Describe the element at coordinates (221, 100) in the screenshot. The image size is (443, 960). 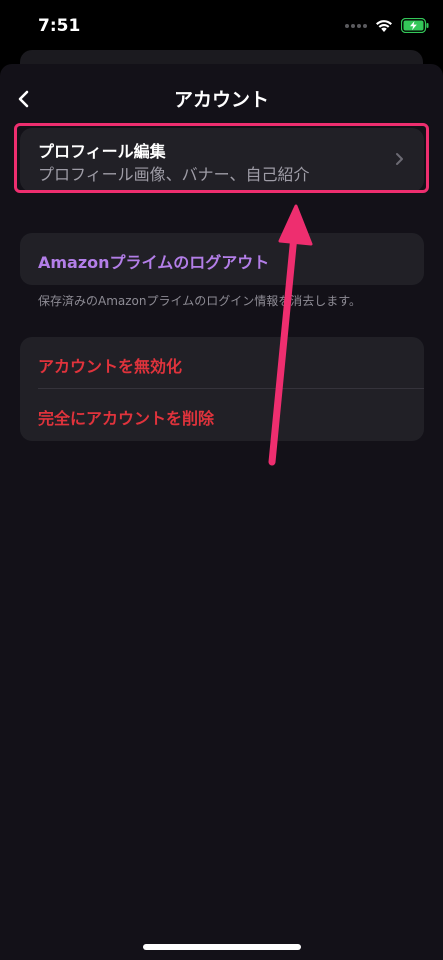
I see `page-title: アカウント` at that location.